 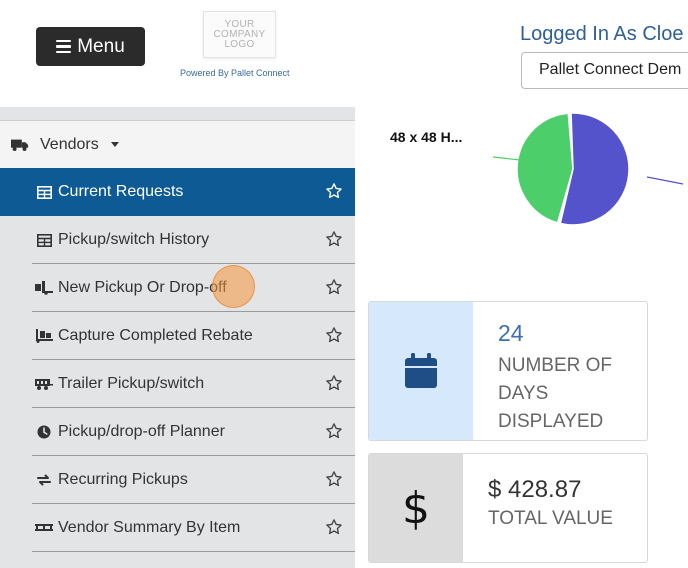 I want to click on clock-icon, so click(x=44, y=432).